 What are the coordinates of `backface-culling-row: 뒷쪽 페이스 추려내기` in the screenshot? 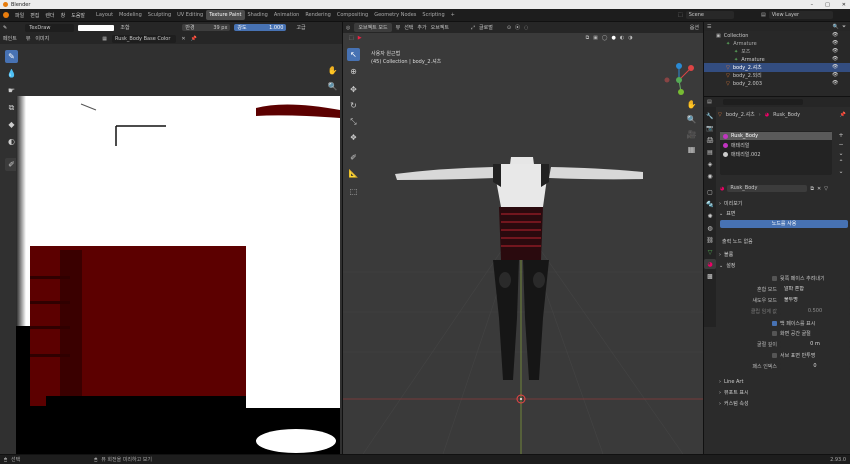 It's located at (784, 278).